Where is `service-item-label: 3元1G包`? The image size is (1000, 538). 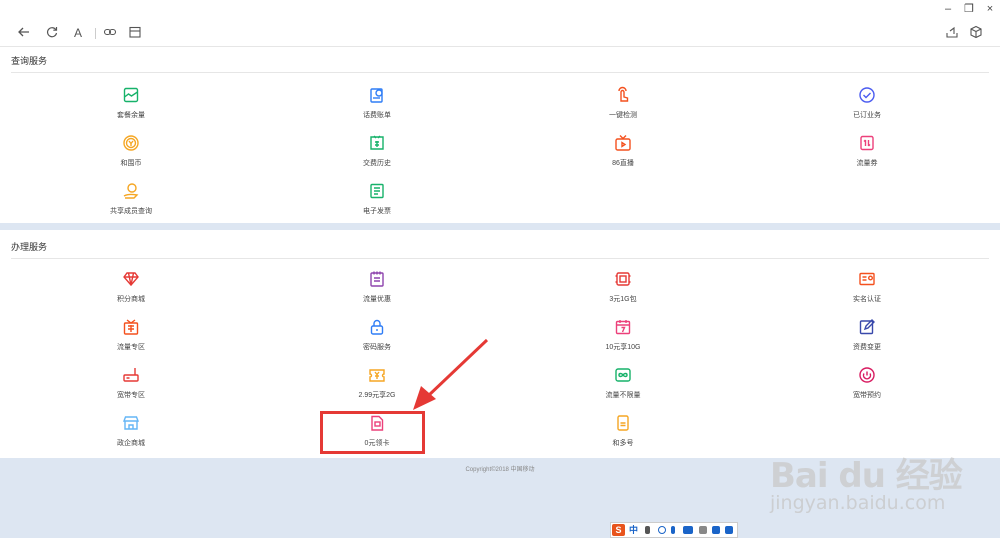
service-item-label: 3元1G包 is located at coordinates (623, 299).